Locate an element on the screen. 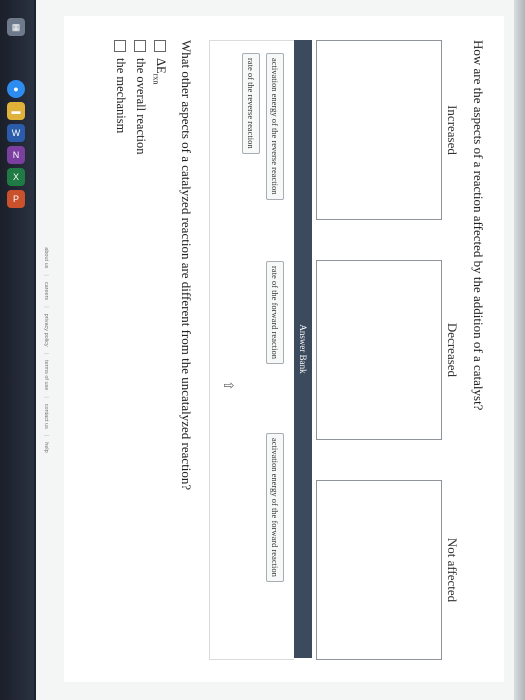 This screenshot has height=700, width=525. excel-icon: X is located at coordinates (16, 177).